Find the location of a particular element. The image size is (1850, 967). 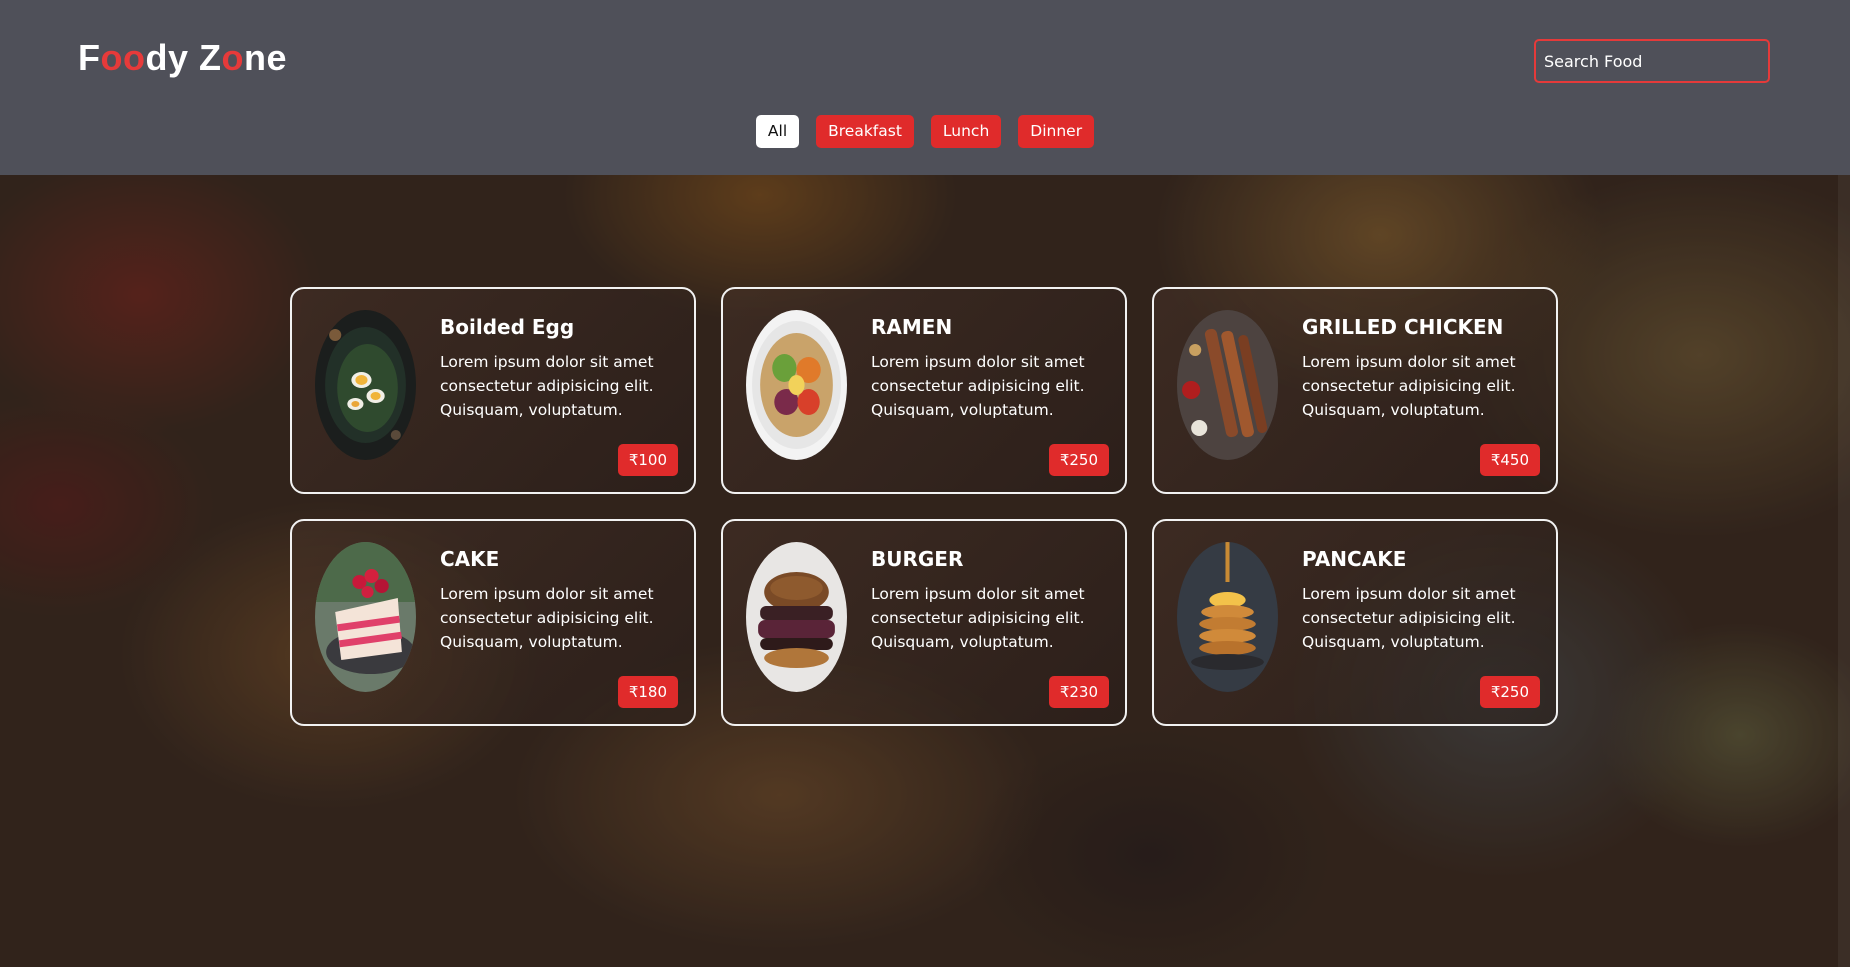

price-button: ₹180 is located at coordinates (647, 692).